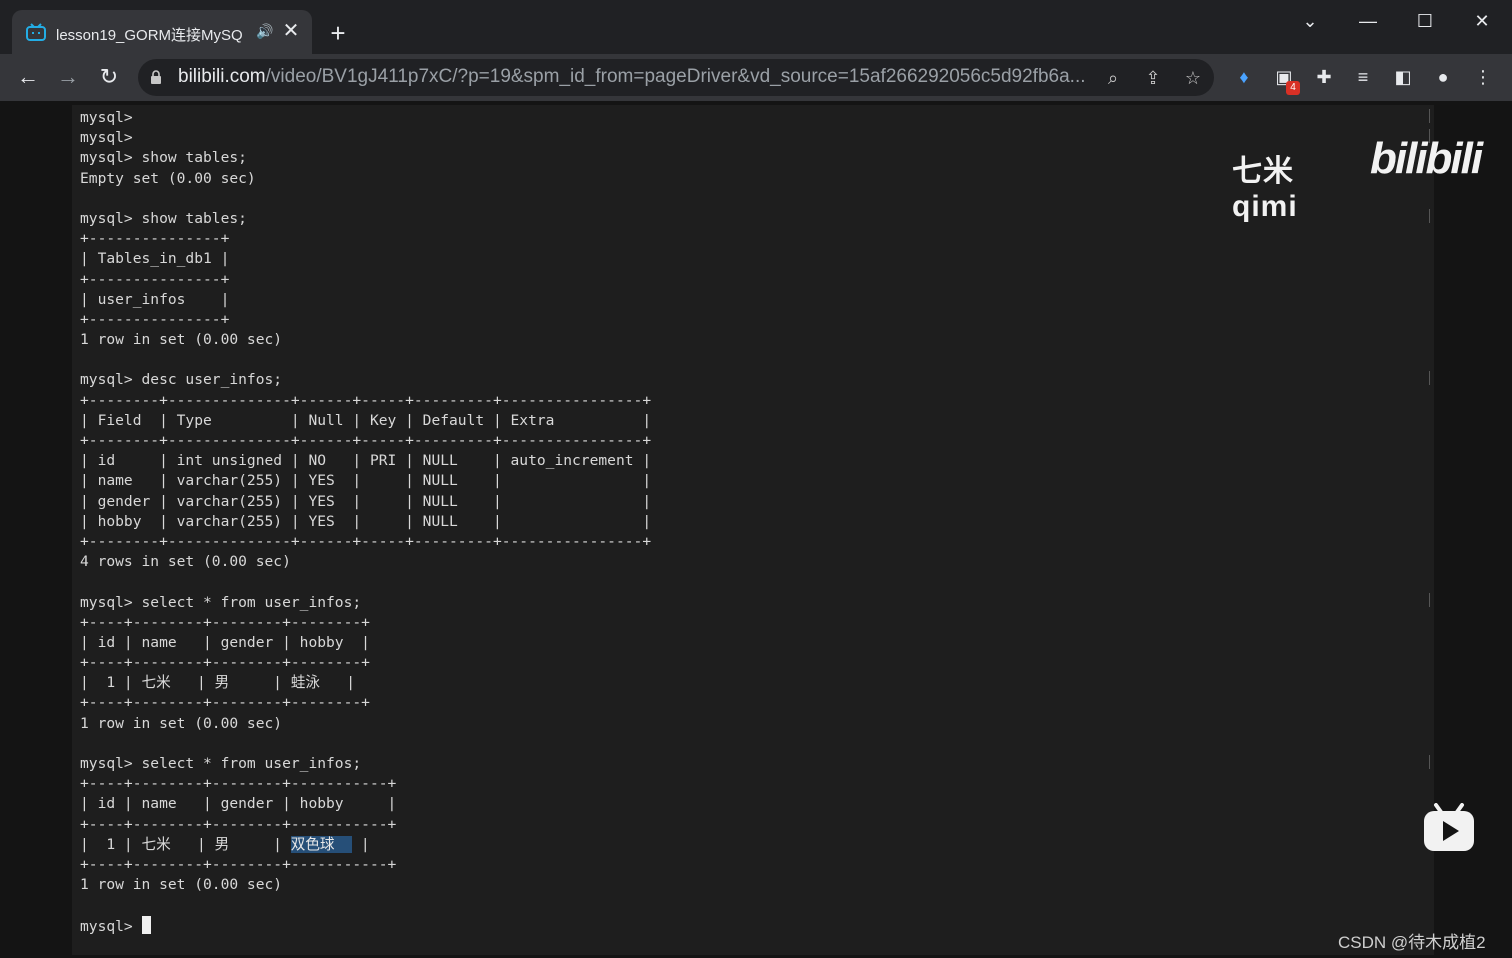 The width and height of the screenshot is (1512, 958). What do you see at coordinates (1483, 77) in the screenshot?
I see `menu-kebab-icon: ⋮` at bounding box center [1483, 77].